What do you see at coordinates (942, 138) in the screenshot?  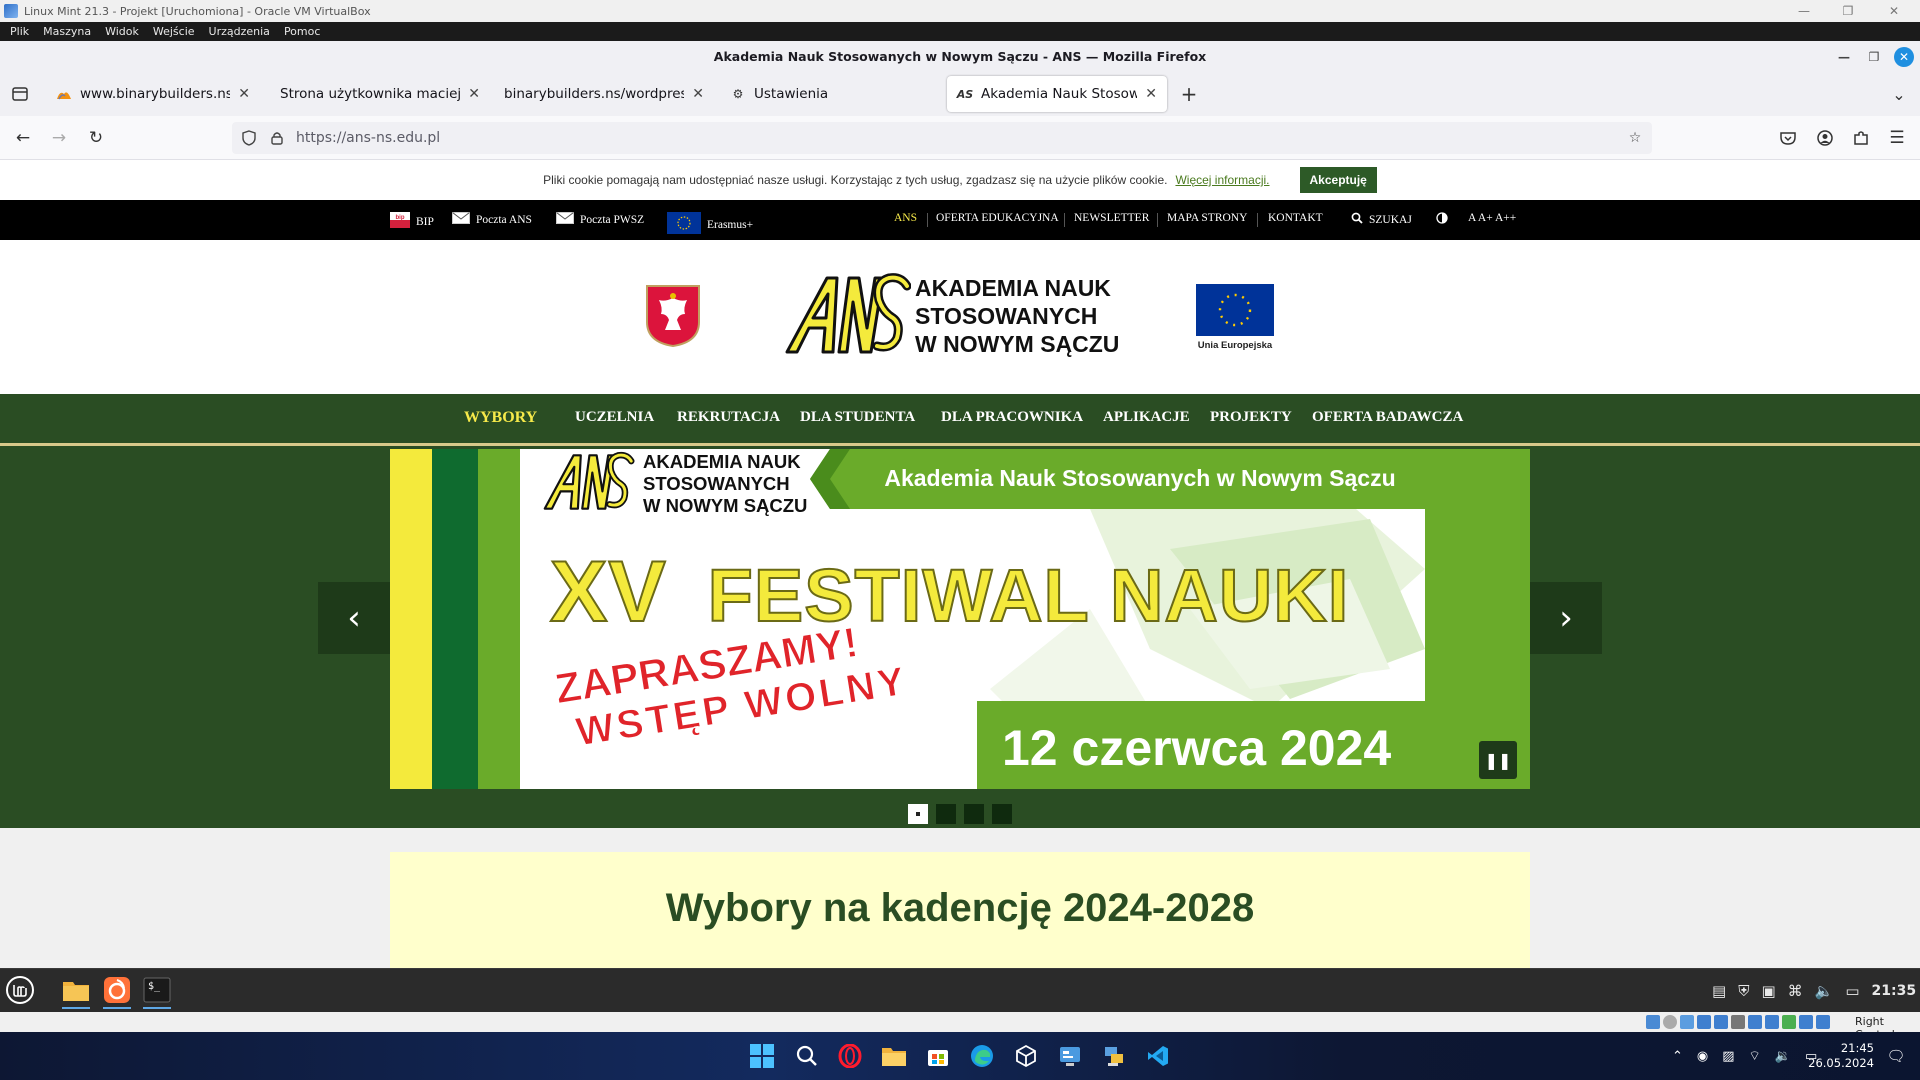 I see `url-bar: https://ans-ns.edu.pl ☆` at bounding box center [942, 138].